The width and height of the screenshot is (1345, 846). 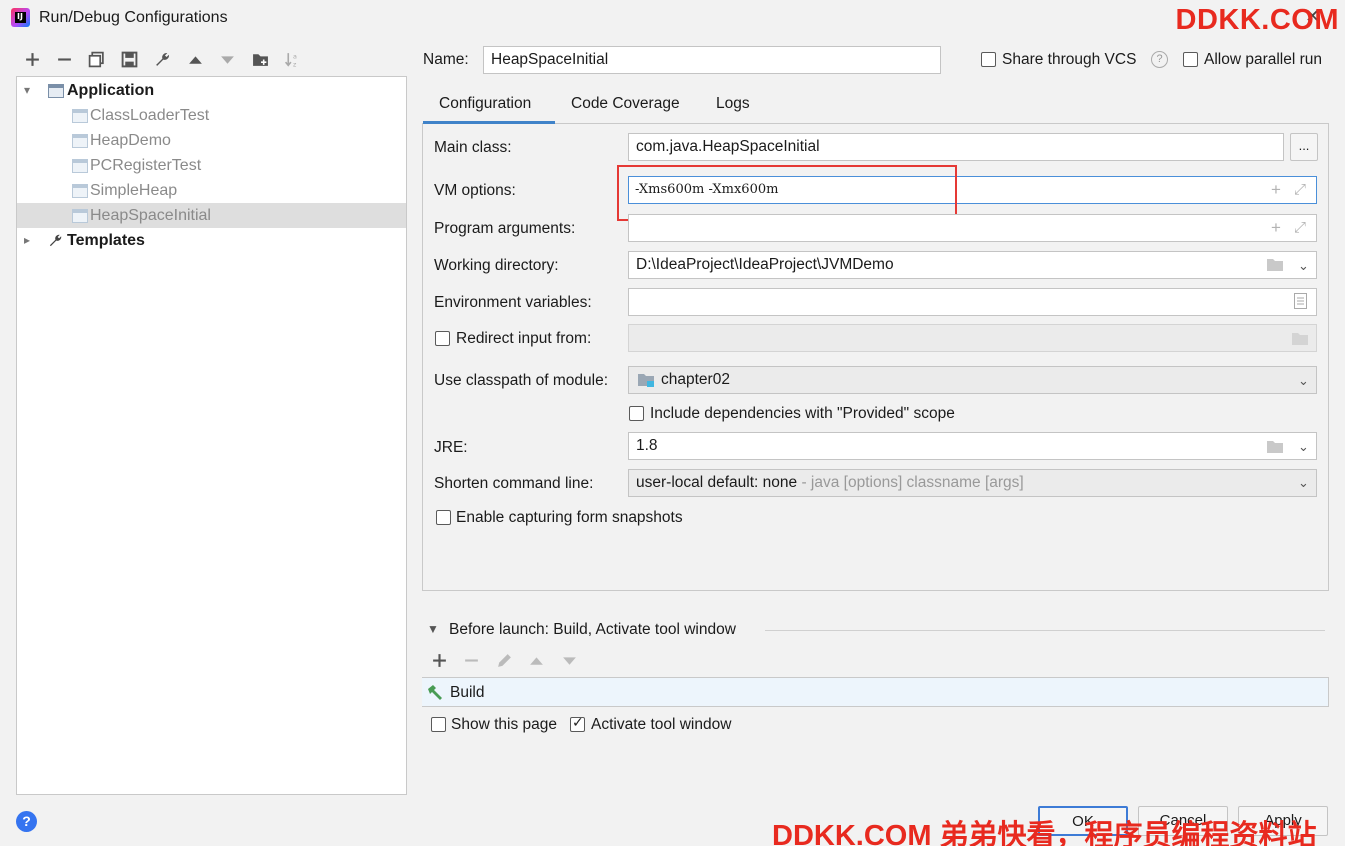 What do you see at coordinates (1190, 59) in the screenshot?
I see `allow-parallel-checkbox` at bounding box center [1190, 59].